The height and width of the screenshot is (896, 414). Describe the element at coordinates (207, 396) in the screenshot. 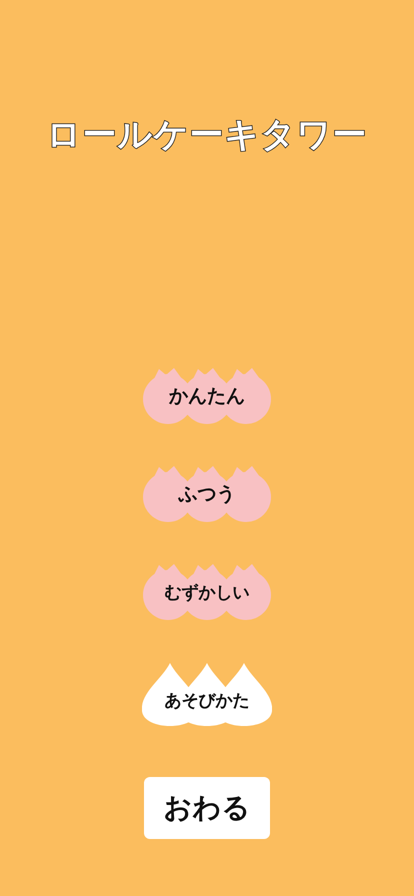

I see `menu-button: かんたん` at that location.